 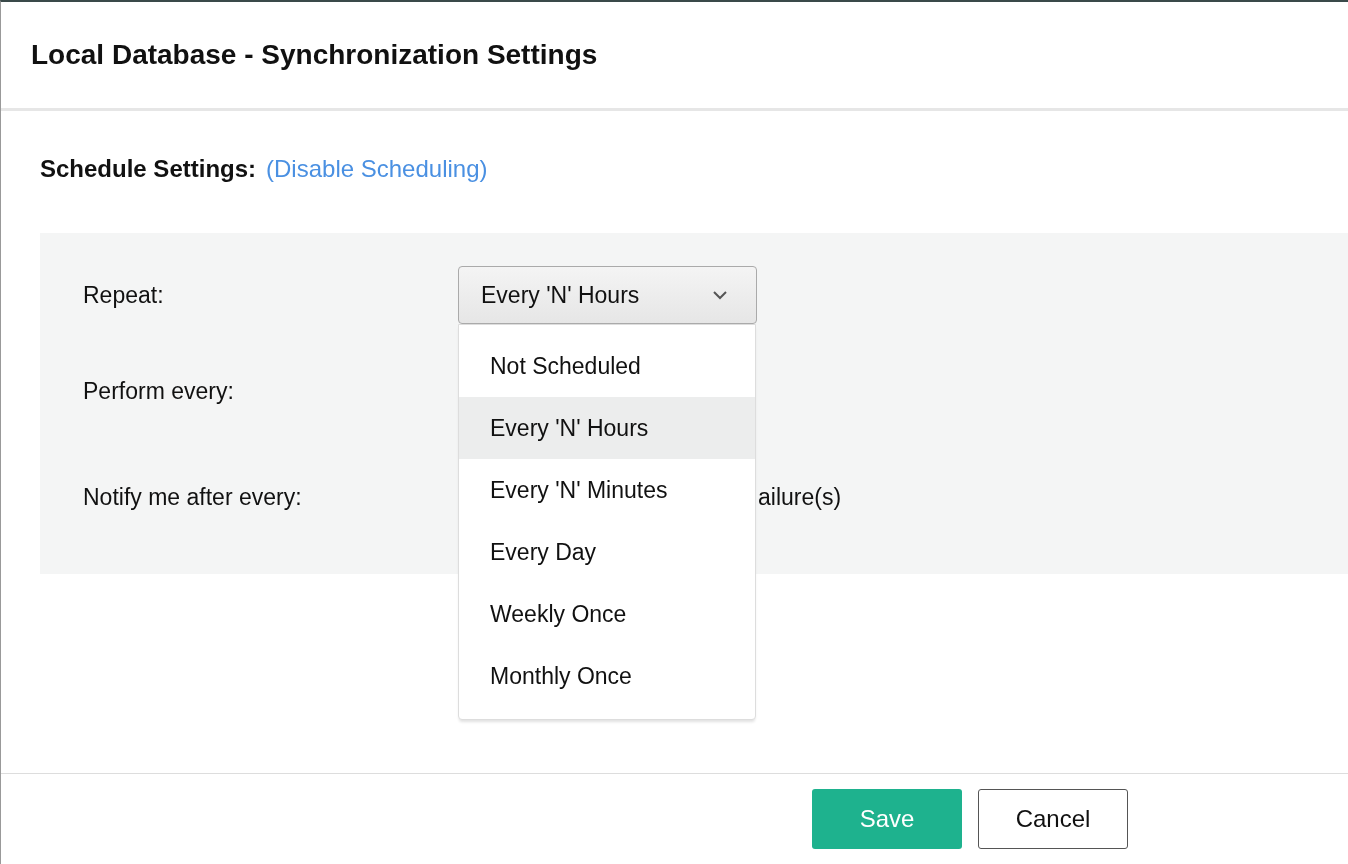 I want to click on chevron-down-icon, so click(x=720, y=295).